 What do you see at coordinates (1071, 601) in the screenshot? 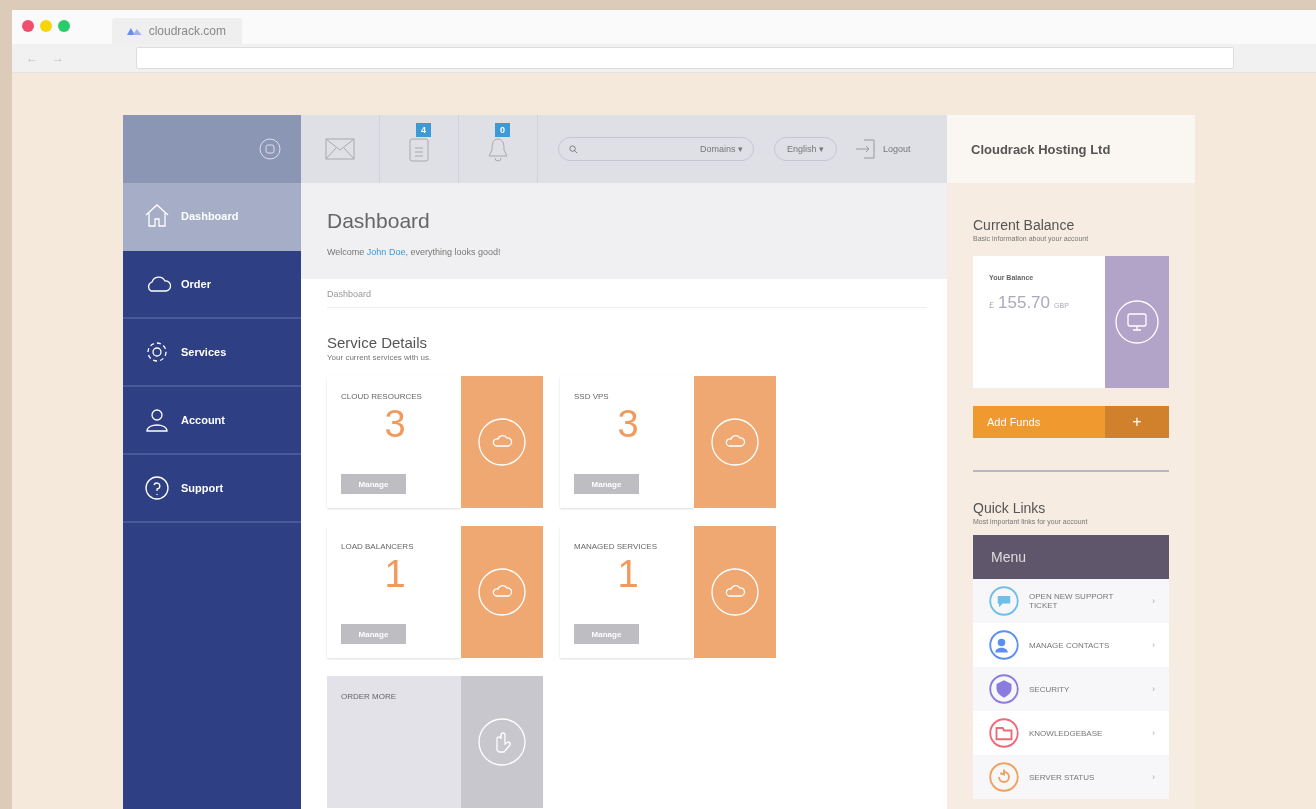
I see `quick-link: OPEN NEW SUPPORT TICKET ›` at bounding box center [1071, 601].